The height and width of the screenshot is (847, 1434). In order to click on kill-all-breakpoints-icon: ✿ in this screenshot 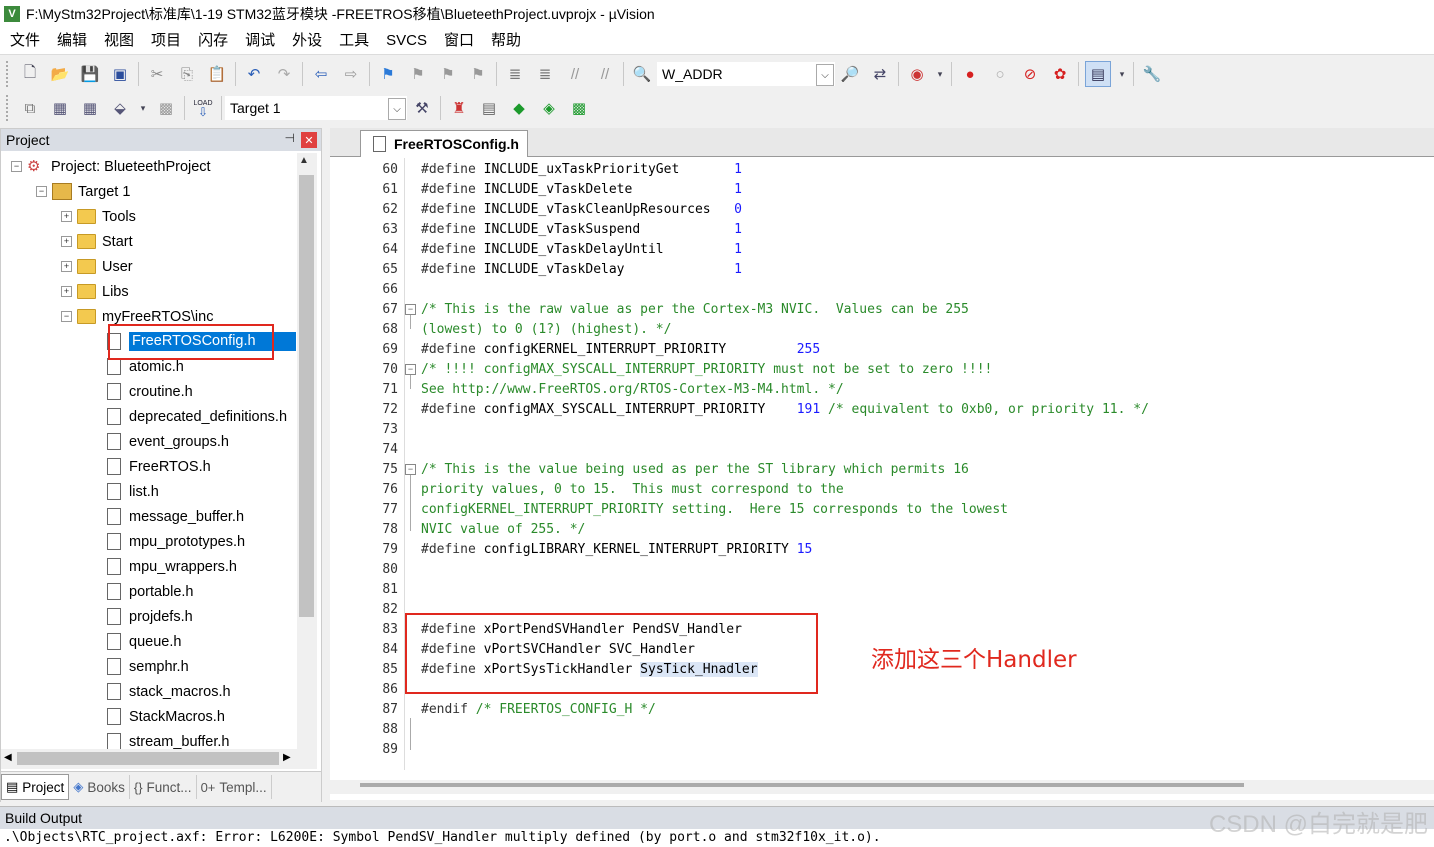, I will do `click(1060, 74)`.